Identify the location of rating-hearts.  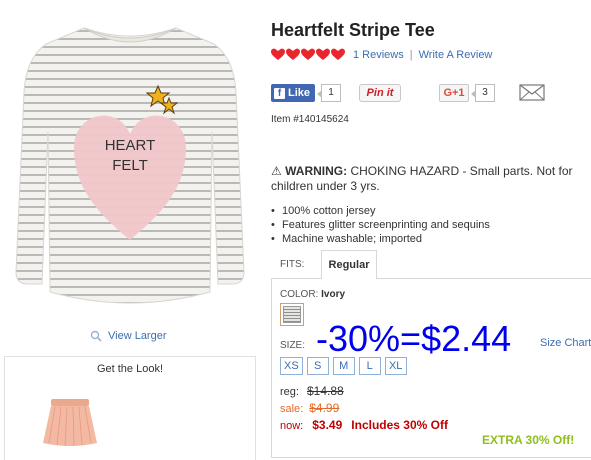
(308, 54).